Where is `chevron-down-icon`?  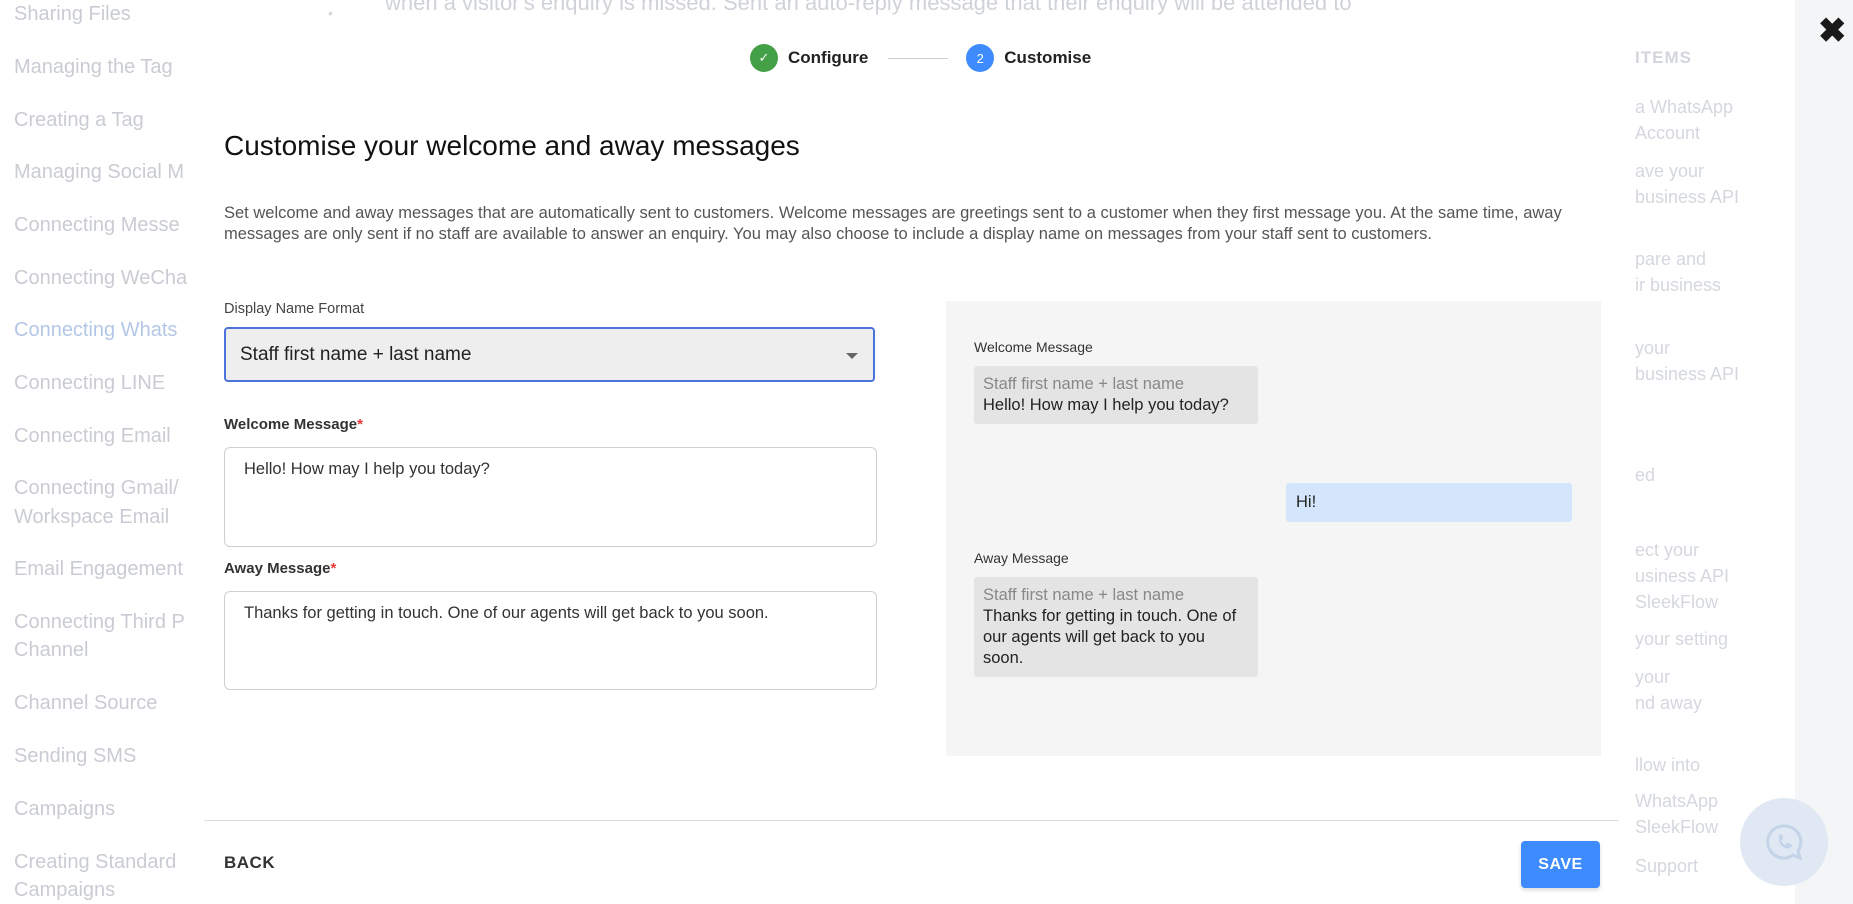 chevron-down-icon is located at coordinates (852, 356).